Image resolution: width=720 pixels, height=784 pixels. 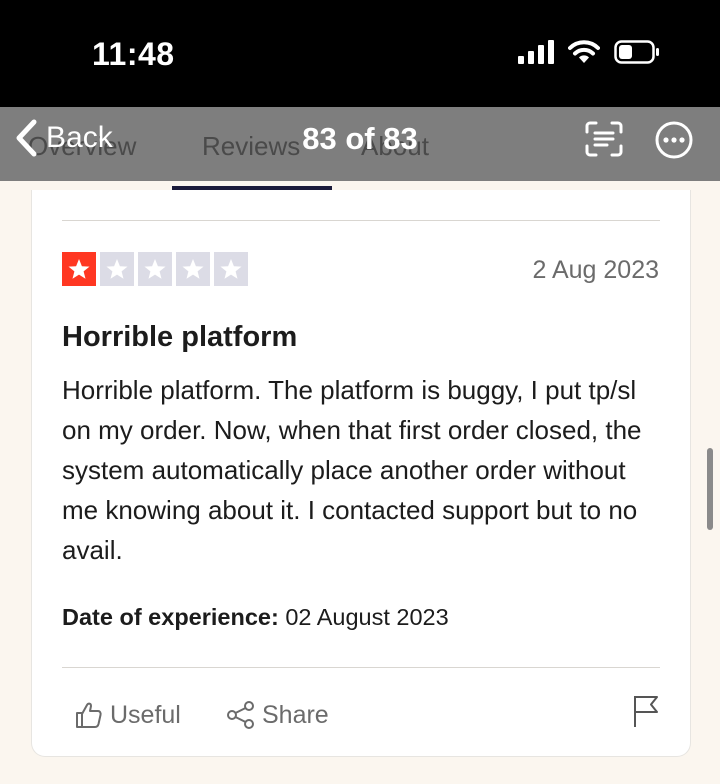 What do you see at coordinates (710, 489) in the screenshot?
I see `scrollbar` at bounding box center [710, 489].